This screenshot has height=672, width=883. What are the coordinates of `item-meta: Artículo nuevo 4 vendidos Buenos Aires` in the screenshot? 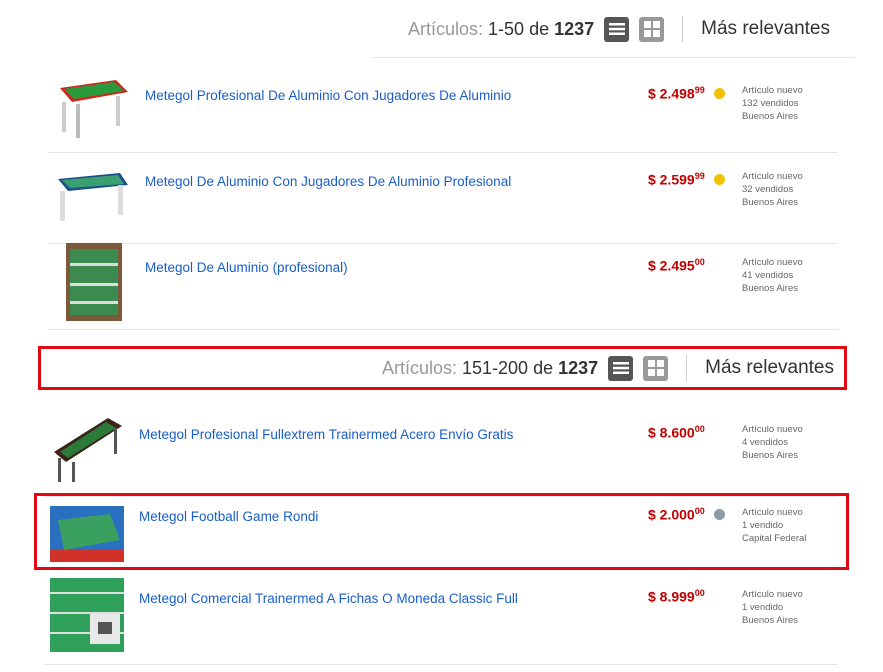 It's located at (772, 442).